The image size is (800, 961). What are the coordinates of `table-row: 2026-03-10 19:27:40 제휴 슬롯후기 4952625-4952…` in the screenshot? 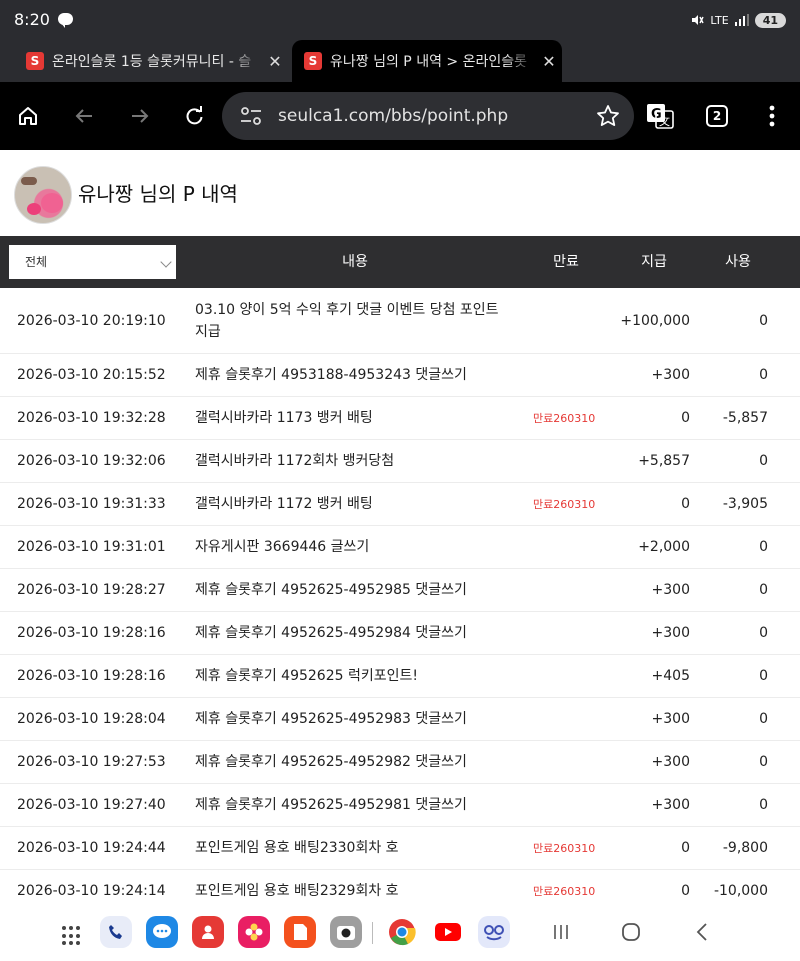 It's located at (400, 805).